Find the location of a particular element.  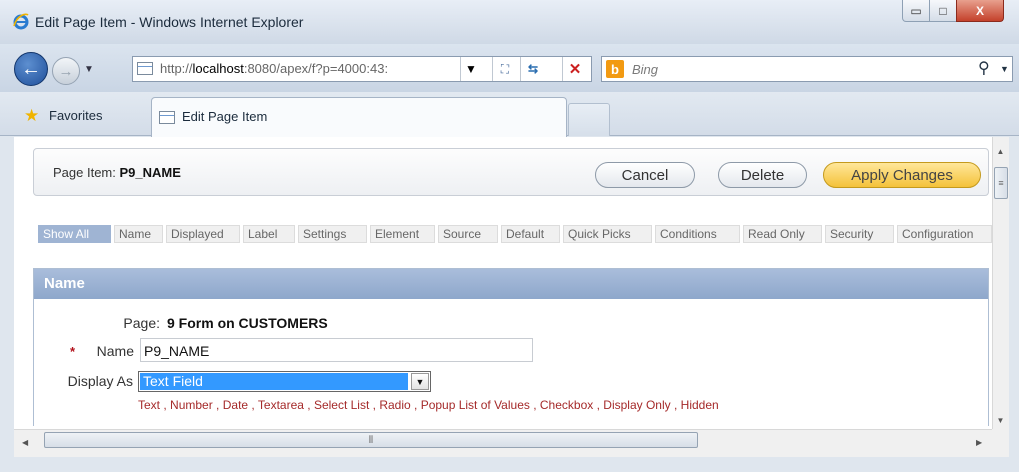

quick-pick-radio: Radio is located at coordinates (394, 405).